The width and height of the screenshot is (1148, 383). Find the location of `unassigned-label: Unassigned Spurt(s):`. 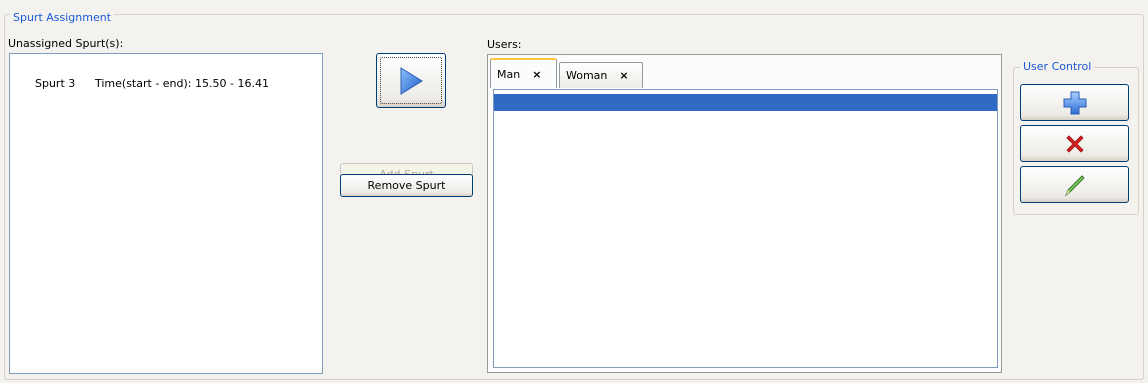

unassigned-label: Unassigned Spurt(s): is located at coordinates (66, 43).